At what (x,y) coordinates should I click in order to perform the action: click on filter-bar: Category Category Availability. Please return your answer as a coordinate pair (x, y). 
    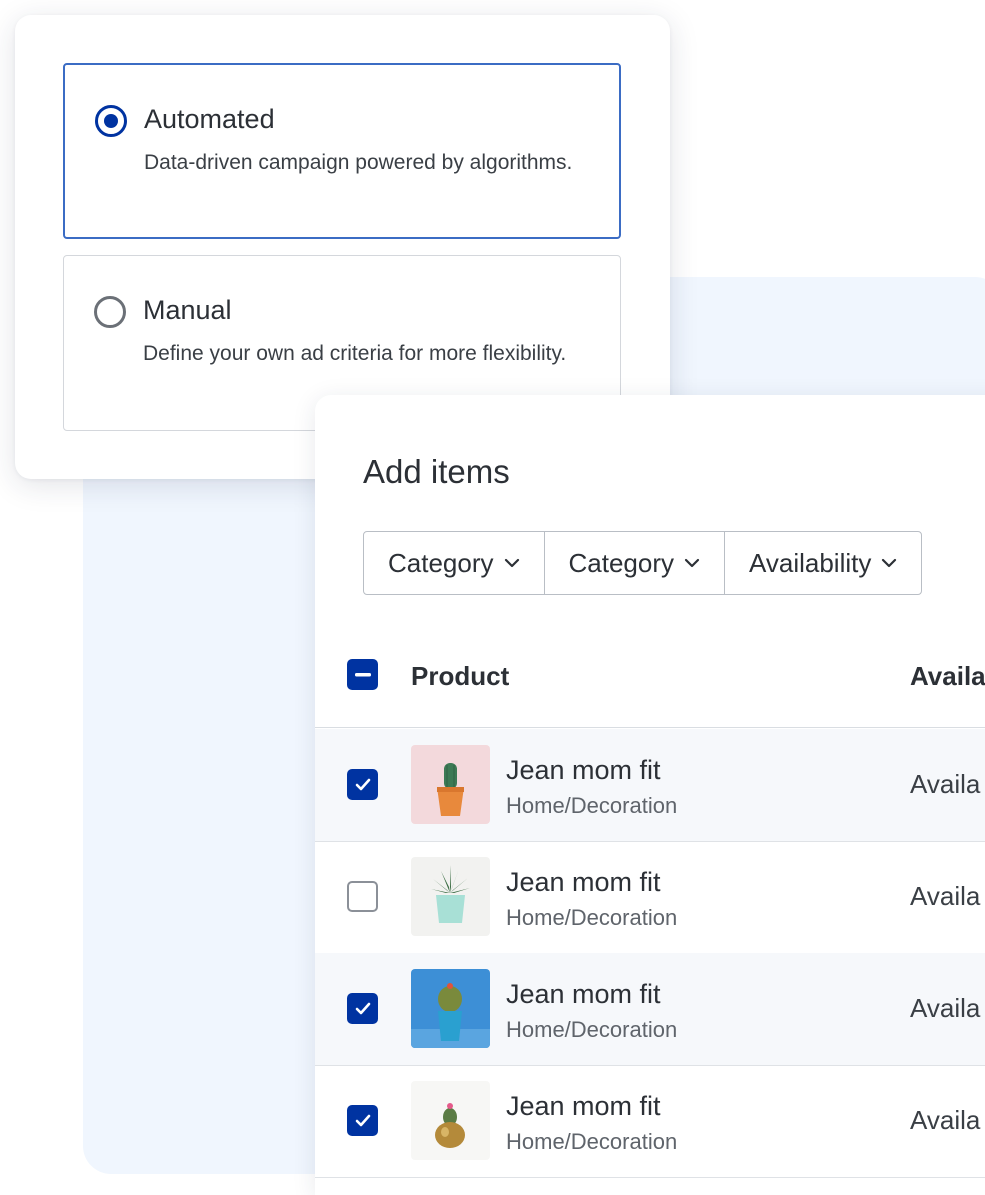
    Looking at the image, I should click on (643, 563).